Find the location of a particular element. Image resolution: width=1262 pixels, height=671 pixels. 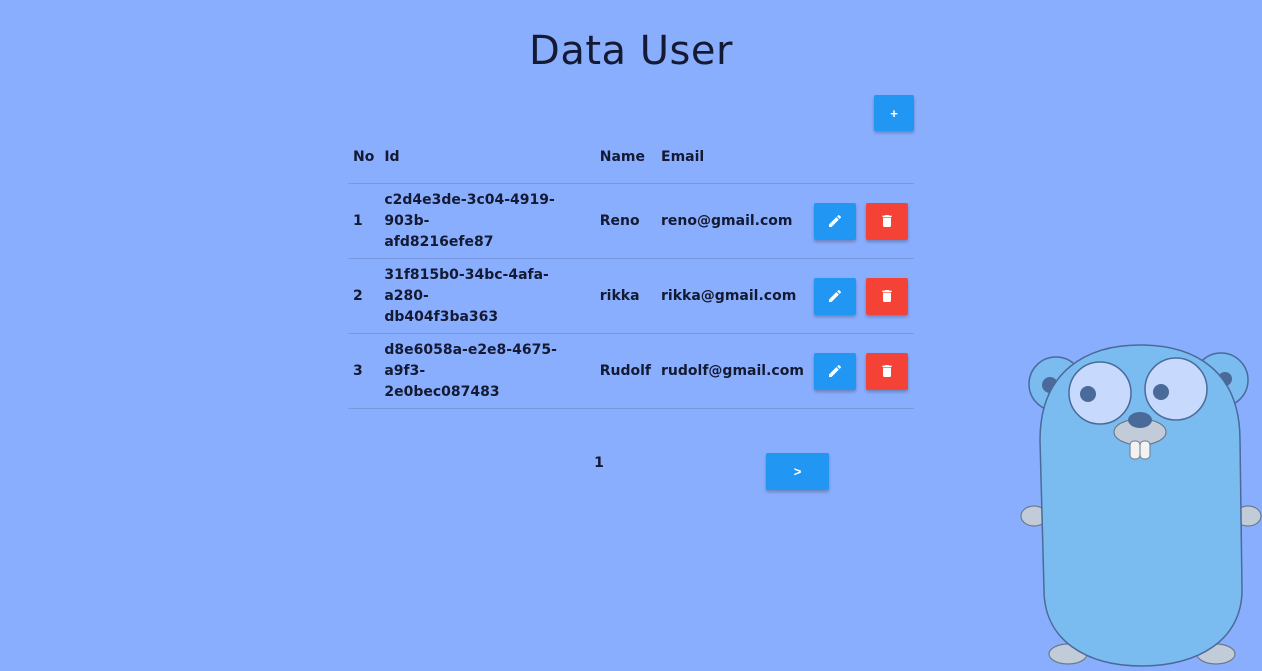

row-id: c2d4e3de-3c04-4919-903b-afd8216efe87 is located at coordinates (487, 221).